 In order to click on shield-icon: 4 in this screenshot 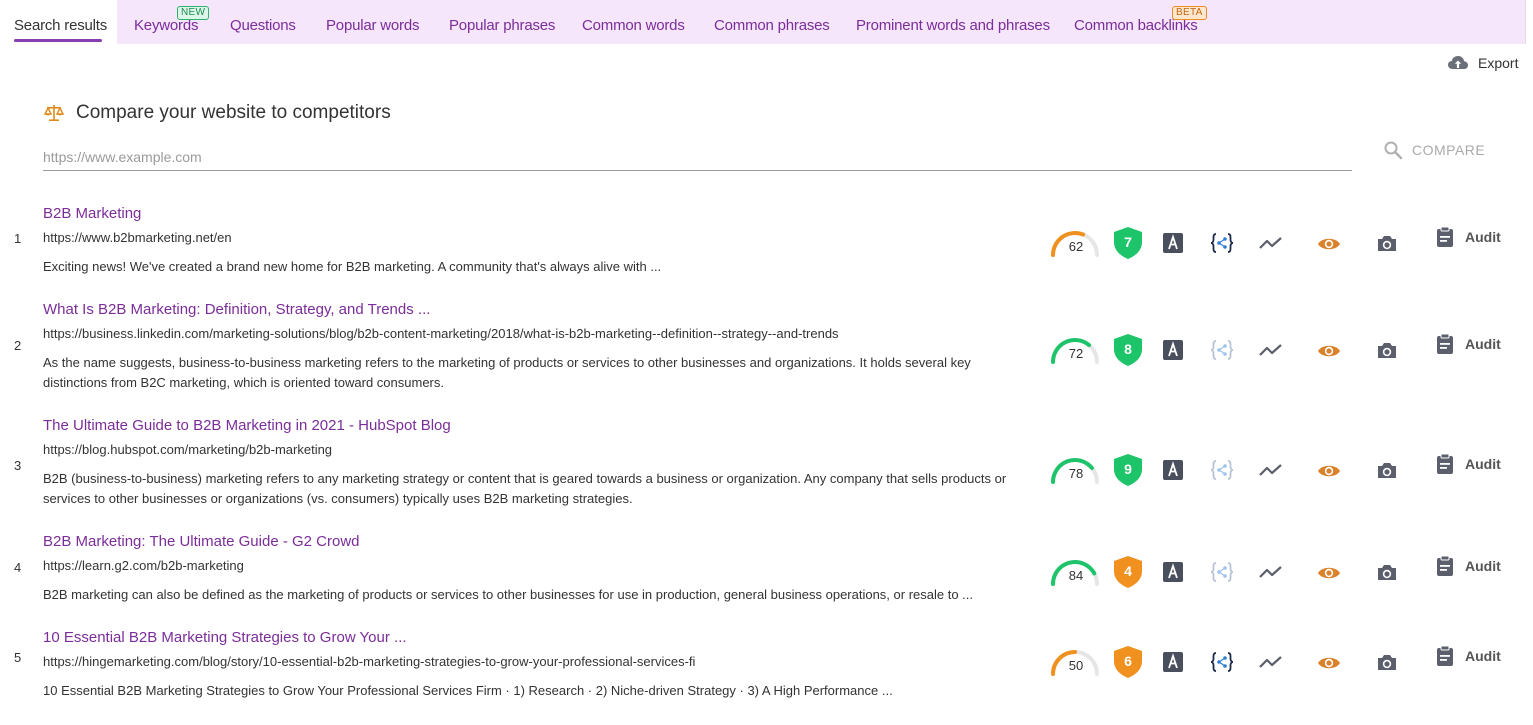, I will do `click(1128, 572)`.